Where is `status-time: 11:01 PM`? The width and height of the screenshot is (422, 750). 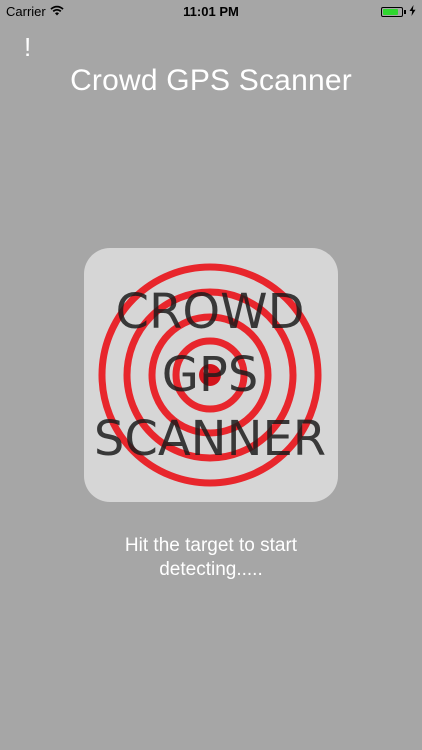 status-time: 11:01 PM is located at coordinates (211, 11).